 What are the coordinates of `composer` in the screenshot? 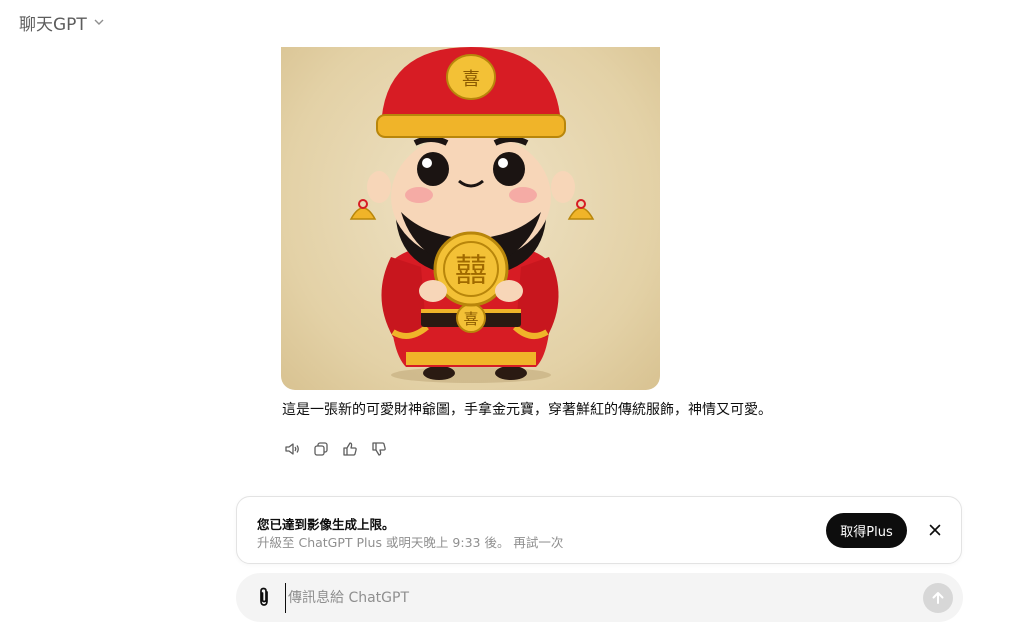 It's located at (599, 597).